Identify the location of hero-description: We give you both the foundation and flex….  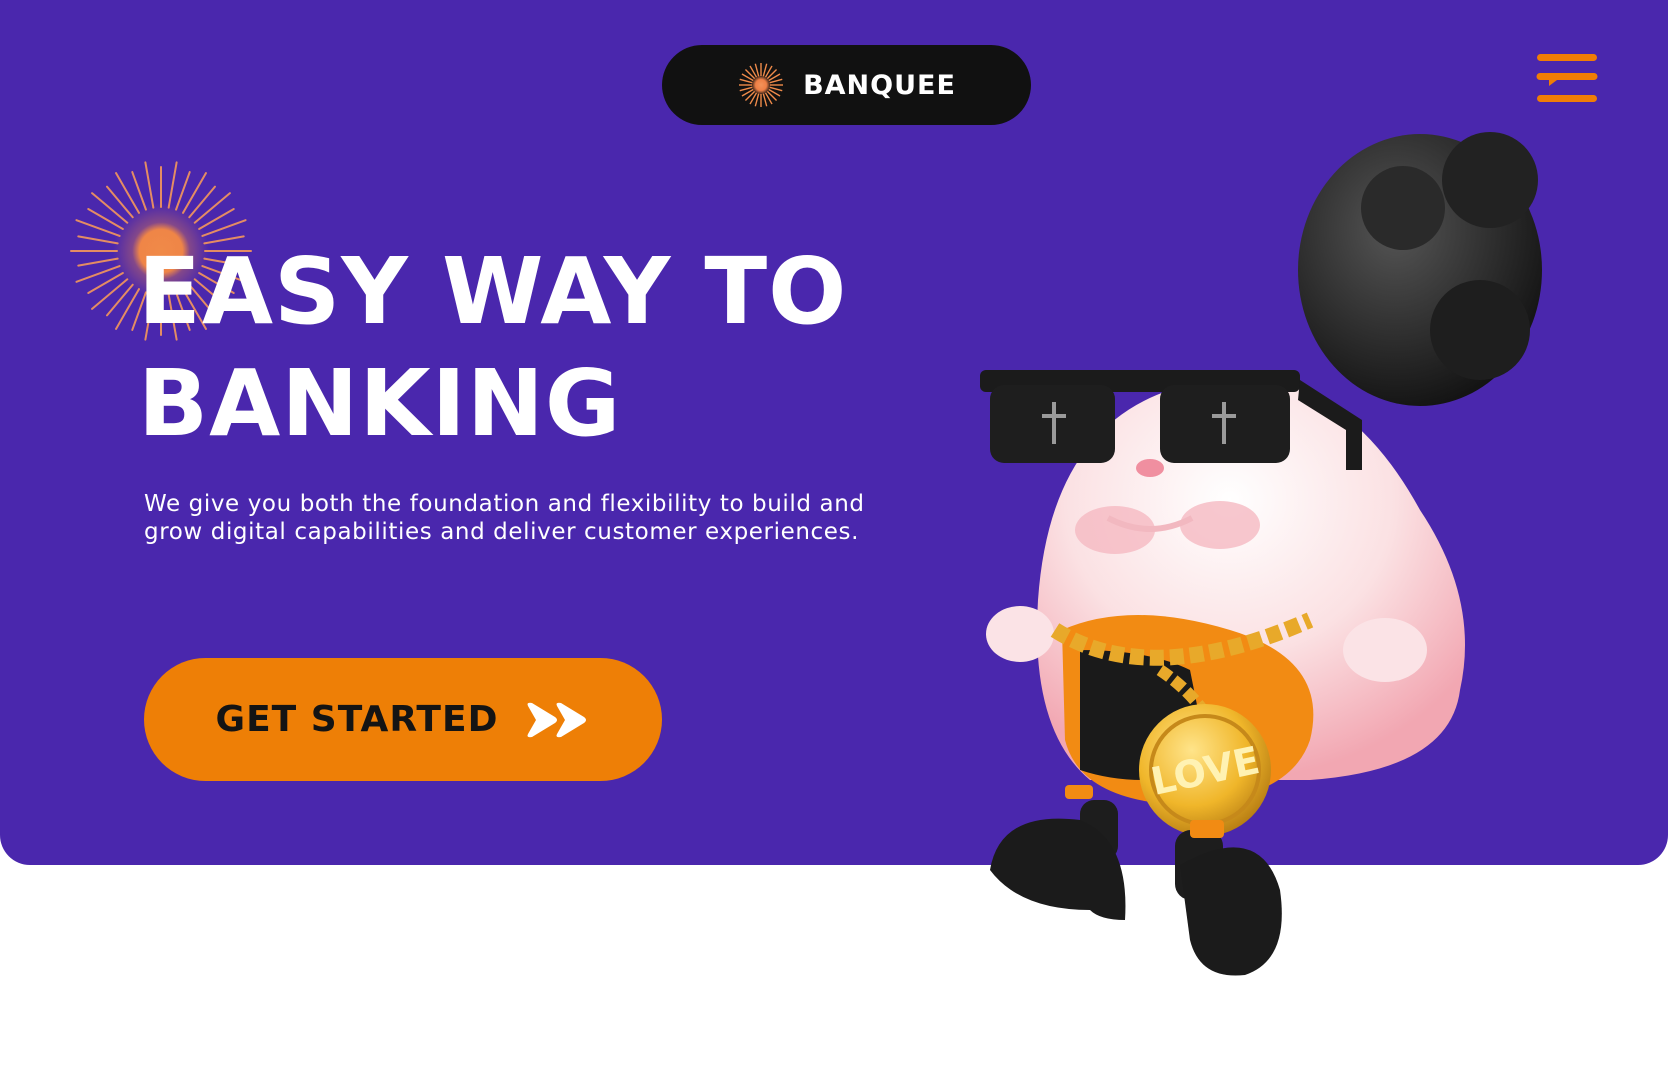
(504, 518).